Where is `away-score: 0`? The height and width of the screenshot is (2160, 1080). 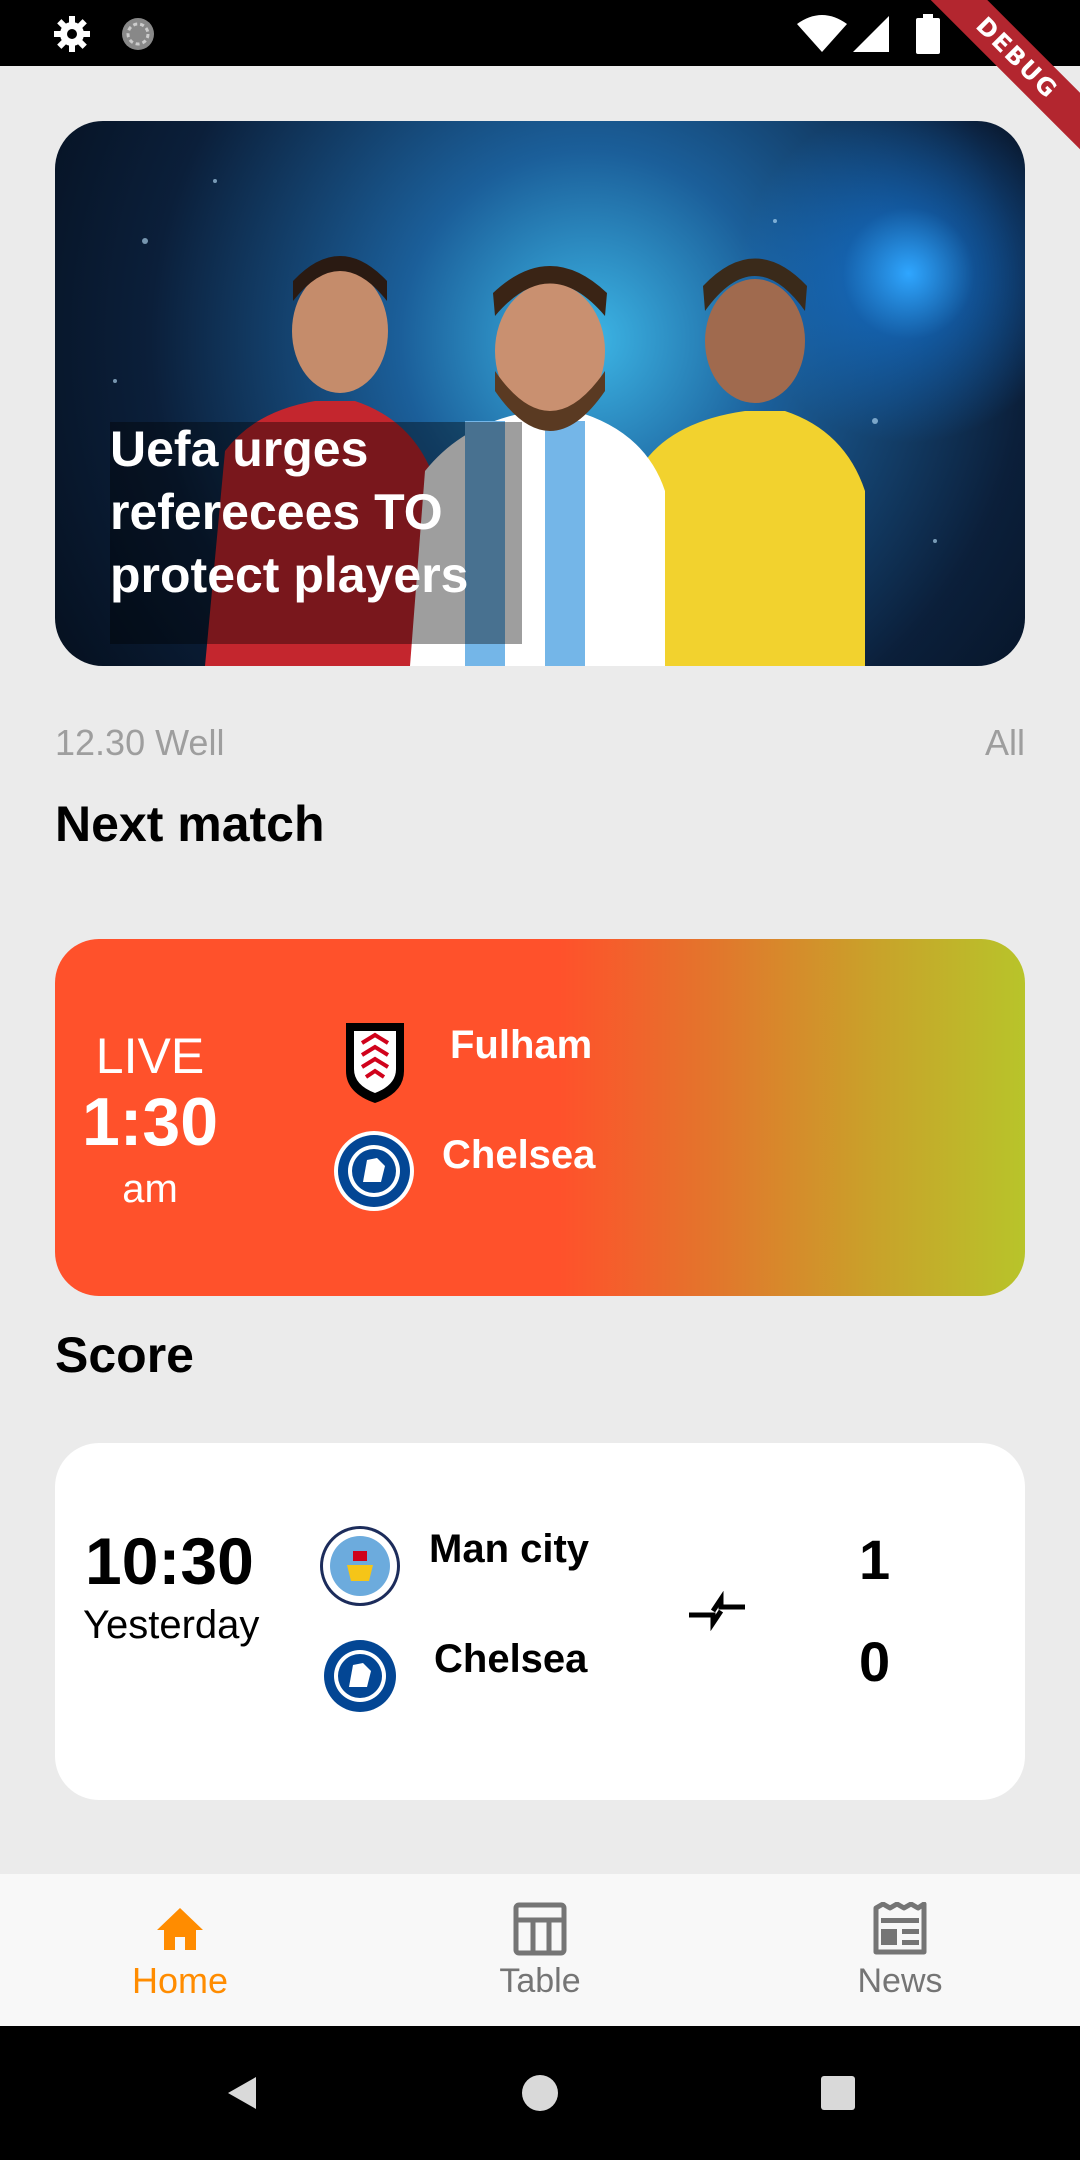
away-score: 0 is located at coordinates (875, 1661).